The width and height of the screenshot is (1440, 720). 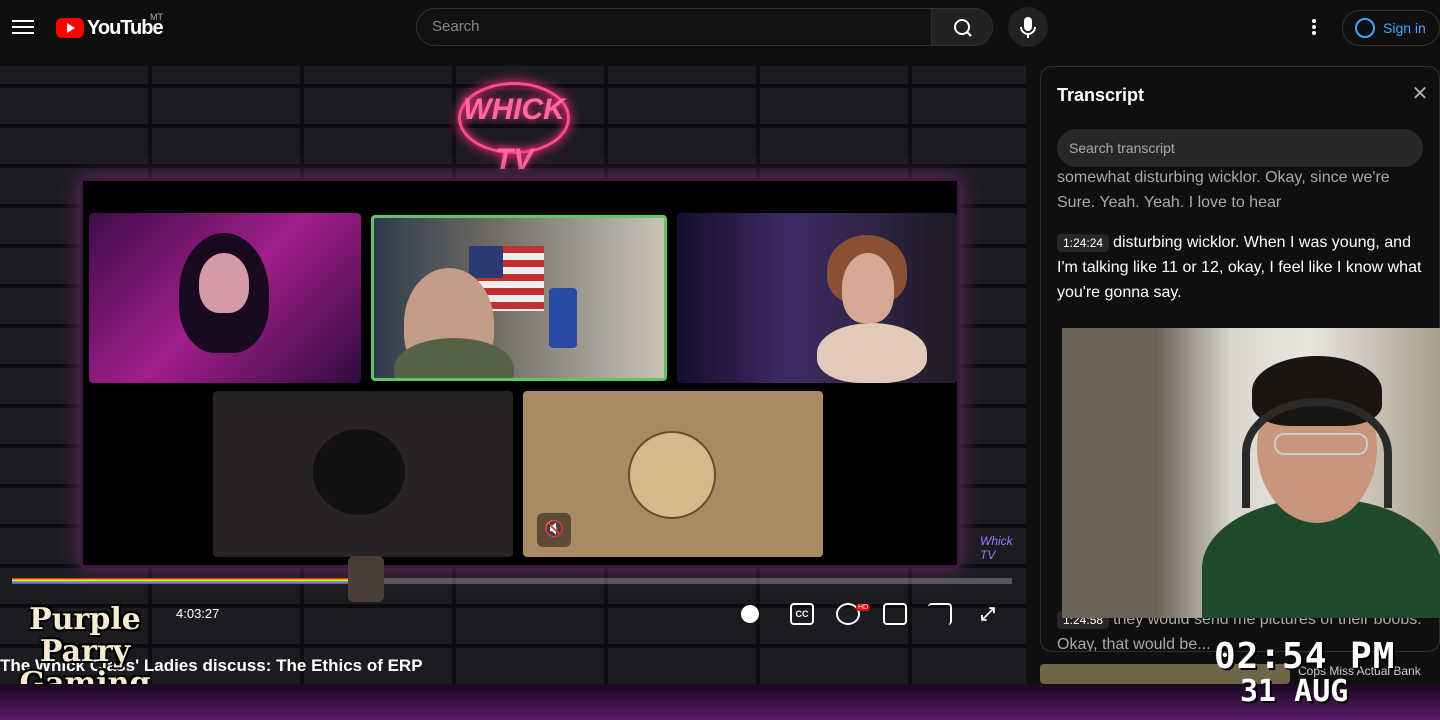 I want to click on youtube-play-icon, so click(x=70, y=28).